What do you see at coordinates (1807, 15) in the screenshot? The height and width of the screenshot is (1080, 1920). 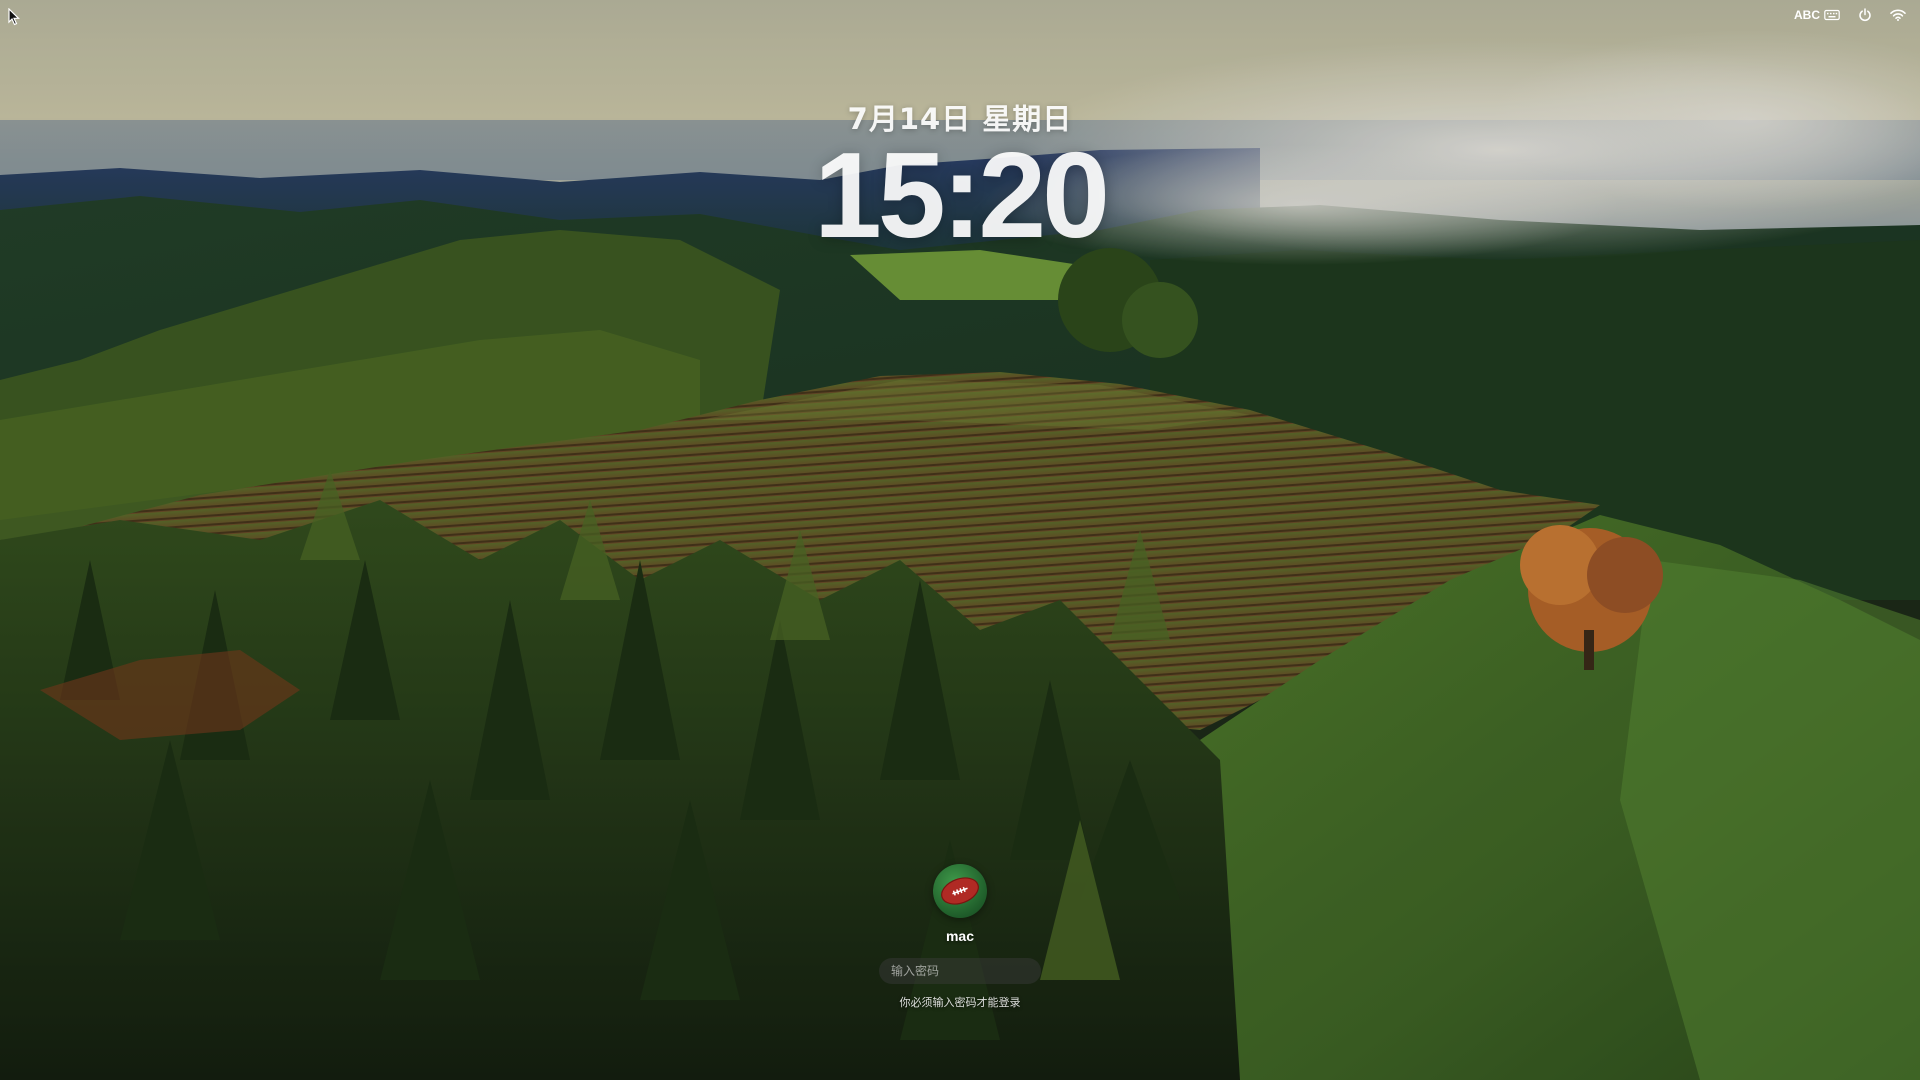 I see `input-source-label: ABC` at bounding box center [1807, 15].